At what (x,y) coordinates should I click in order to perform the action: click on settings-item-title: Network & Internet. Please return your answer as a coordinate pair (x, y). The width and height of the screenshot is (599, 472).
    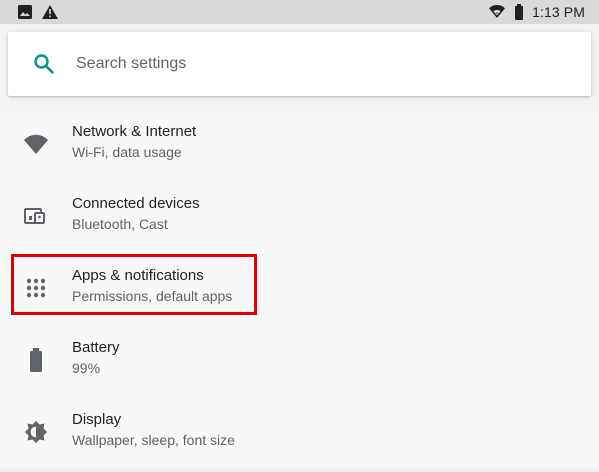
    Looking at the image, I should click on (134, 131).